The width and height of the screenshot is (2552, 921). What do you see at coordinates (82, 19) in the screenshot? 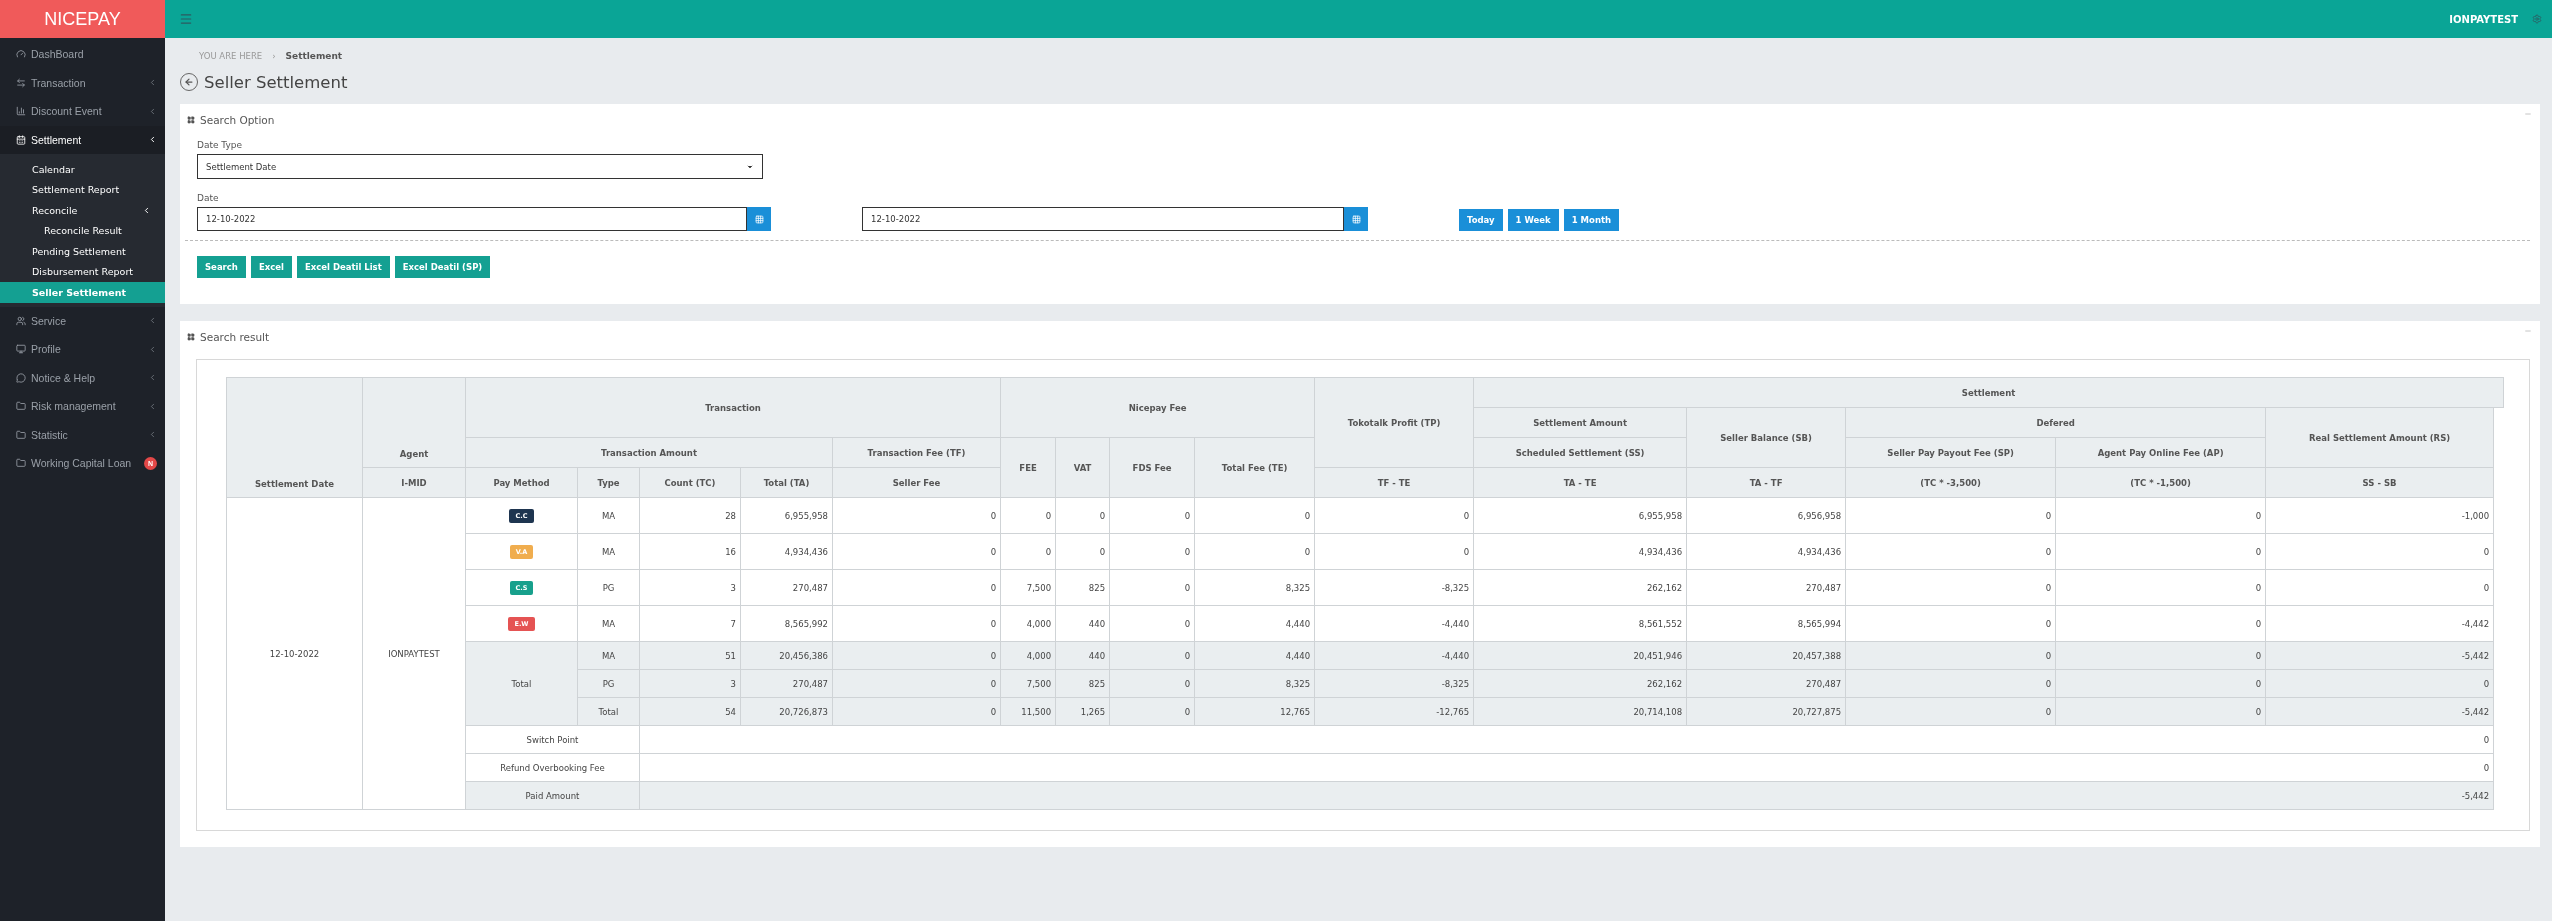
I see `brand-logo: NICEPAY` at bounding box center [82, 19].